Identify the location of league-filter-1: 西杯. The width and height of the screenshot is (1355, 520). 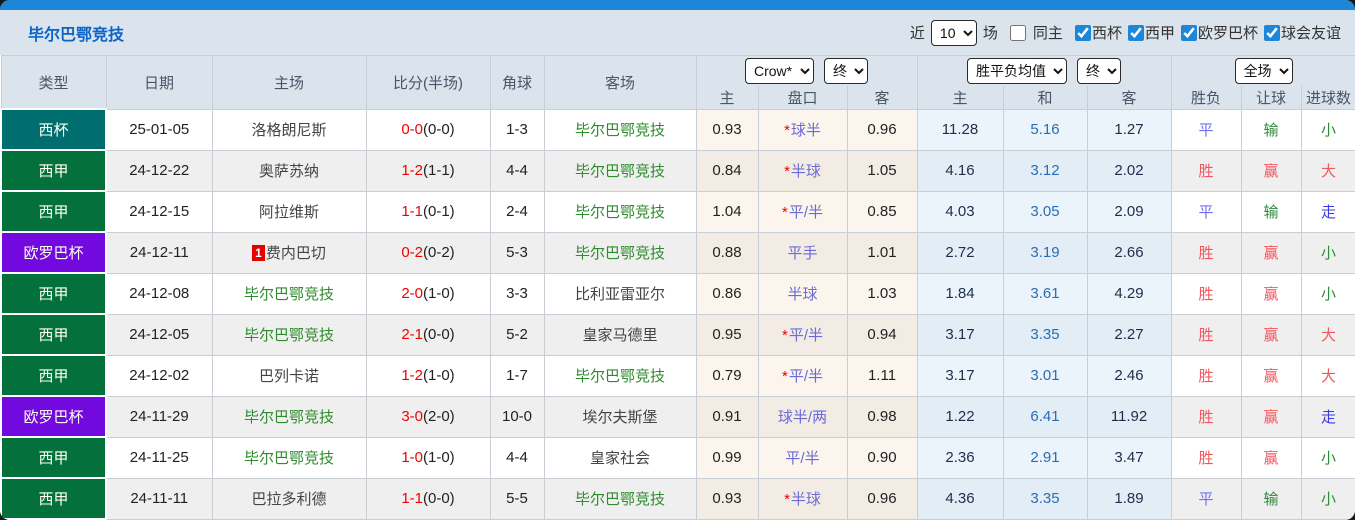
(1095, 32).